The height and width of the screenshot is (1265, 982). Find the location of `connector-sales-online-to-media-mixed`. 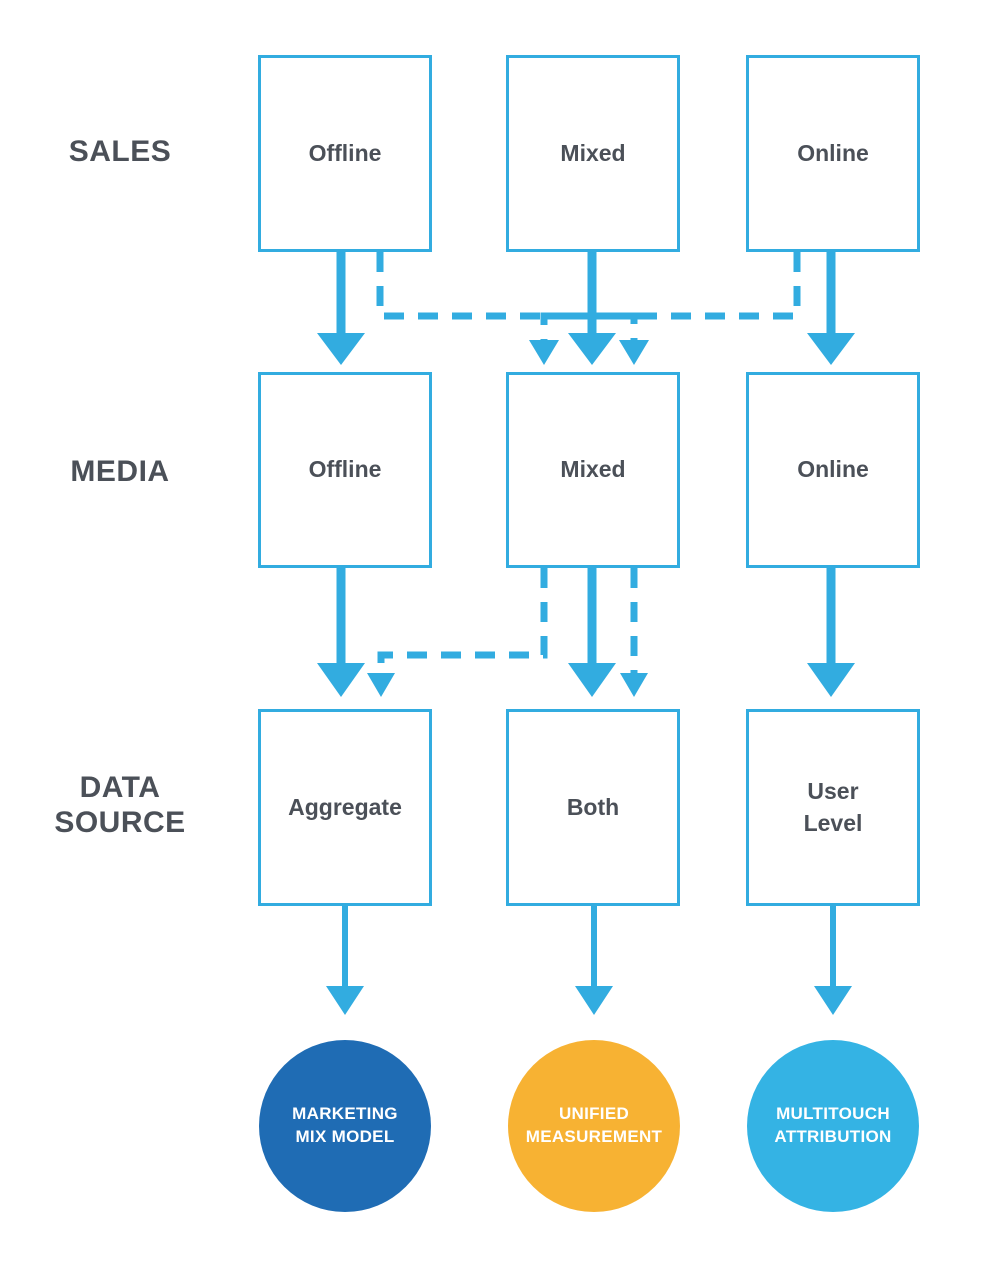

connector-sales-online-to-media-mixed is located at coordinates (665, 308).